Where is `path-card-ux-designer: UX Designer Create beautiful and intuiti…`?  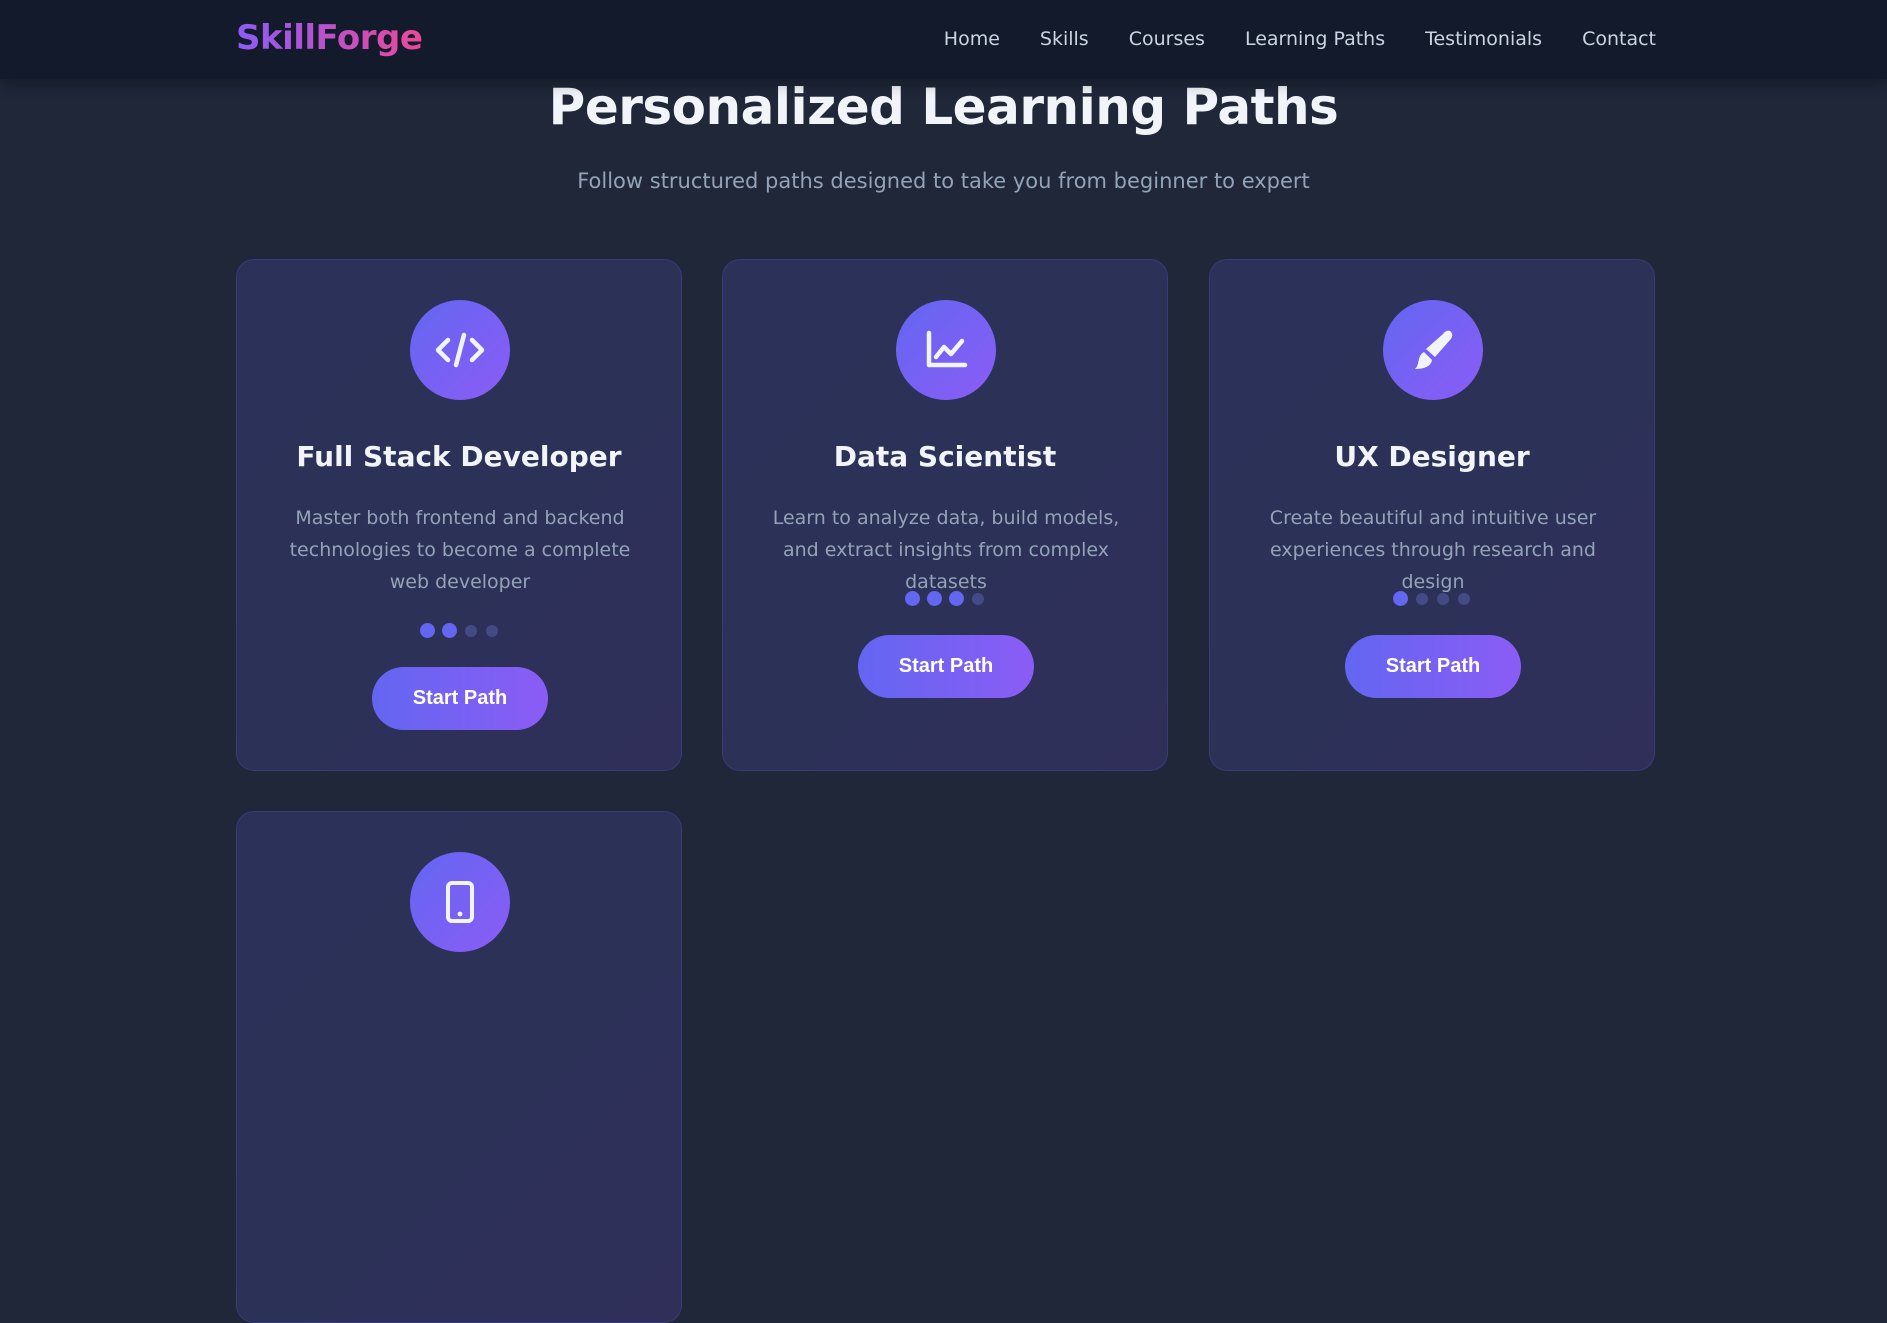 path-card-ux-designer: UX Designer Create beautiful and intuiti… is located at coordinates (1432, 515).